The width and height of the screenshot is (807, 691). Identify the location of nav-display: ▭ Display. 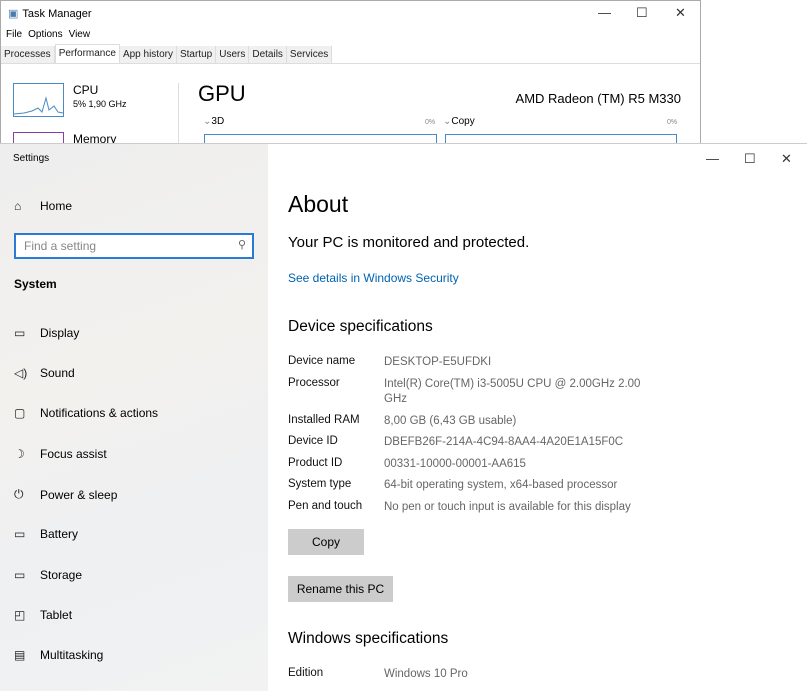
(46, 333).